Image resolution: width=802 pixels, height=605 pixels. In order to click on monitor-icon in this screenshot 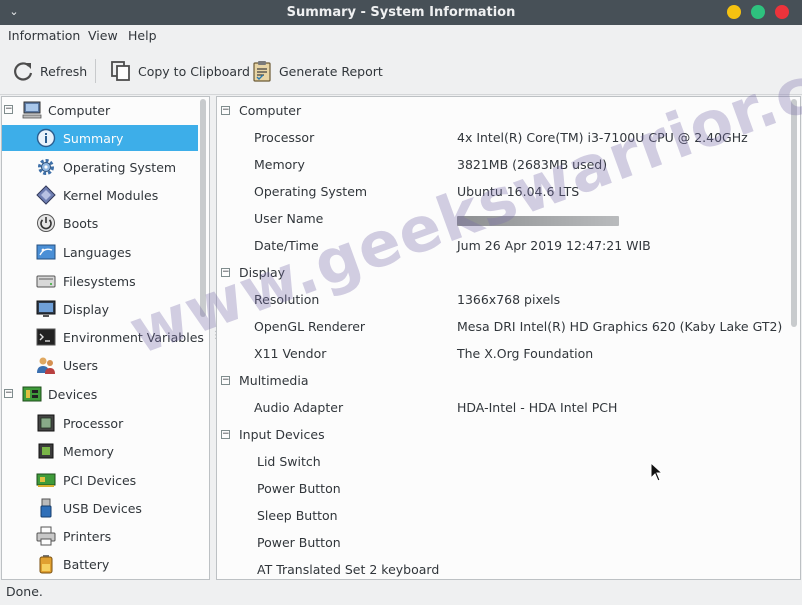, I will do `click(46, 308)`.